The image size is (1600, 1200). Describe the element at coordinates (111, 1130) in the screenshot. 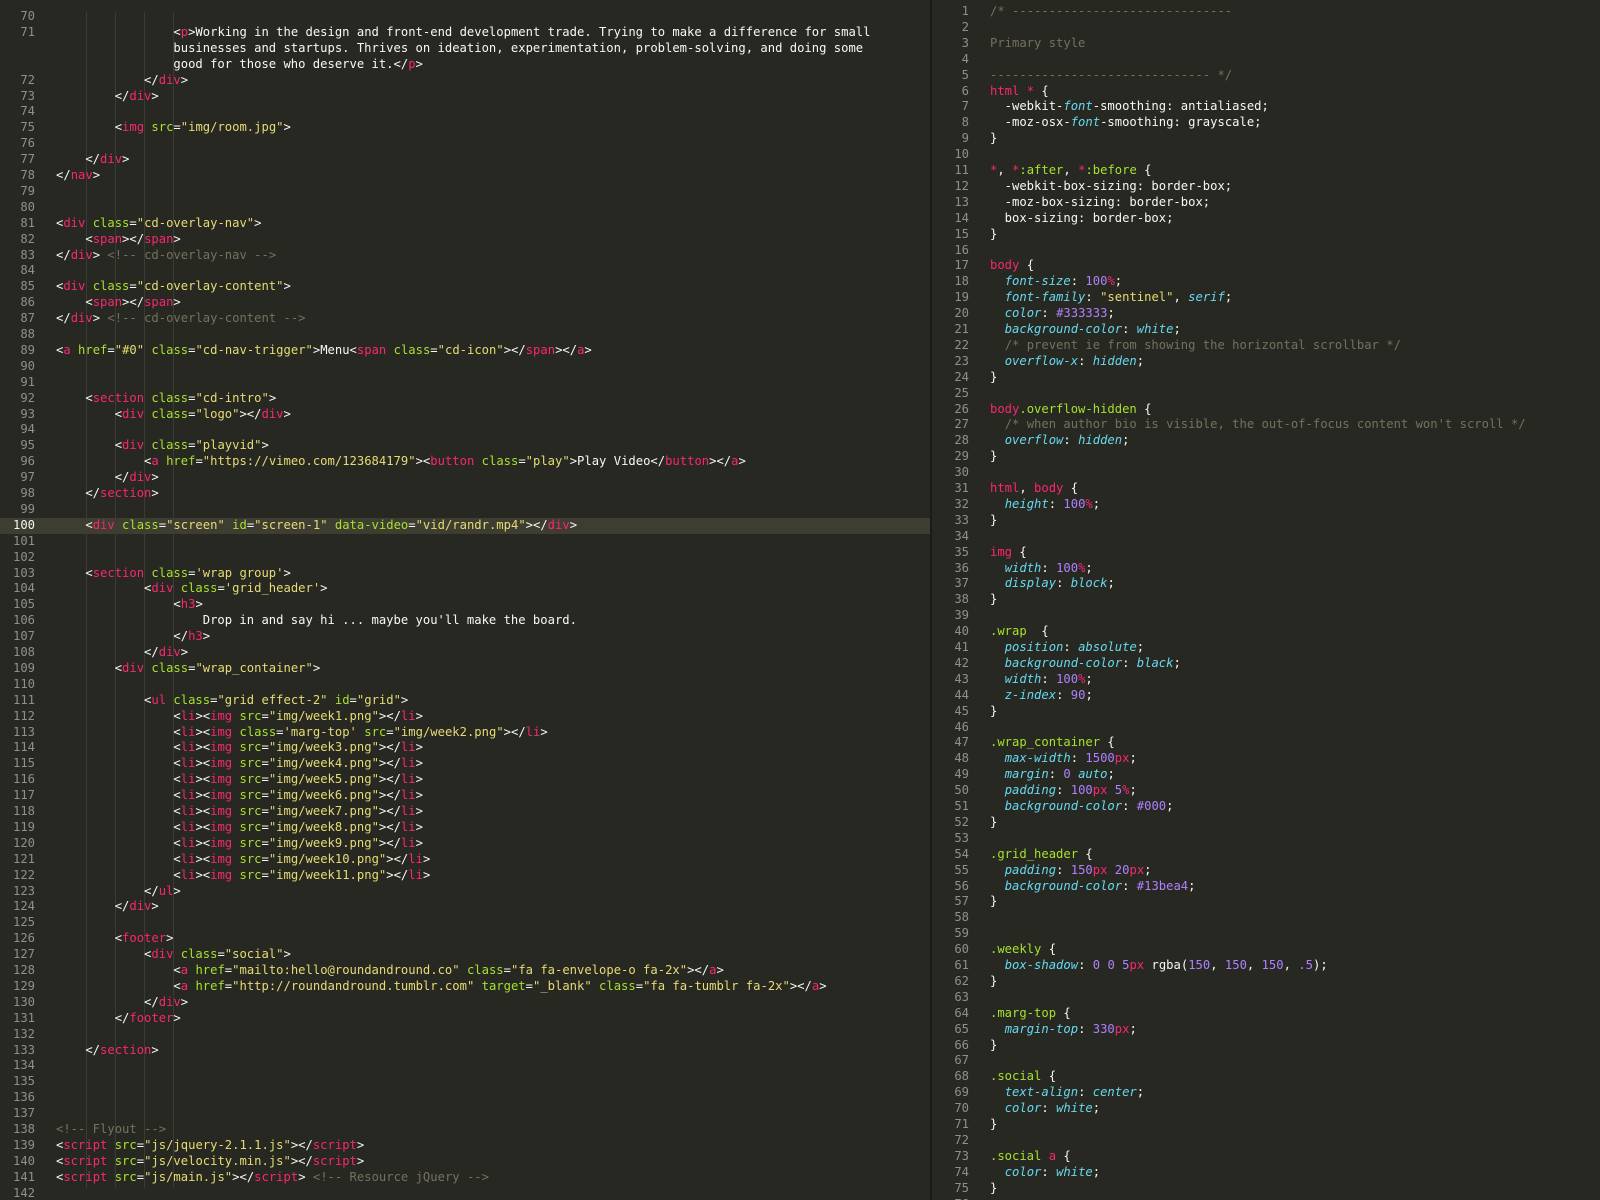

I see `code-text: <!-- Flyout -->` at that location.